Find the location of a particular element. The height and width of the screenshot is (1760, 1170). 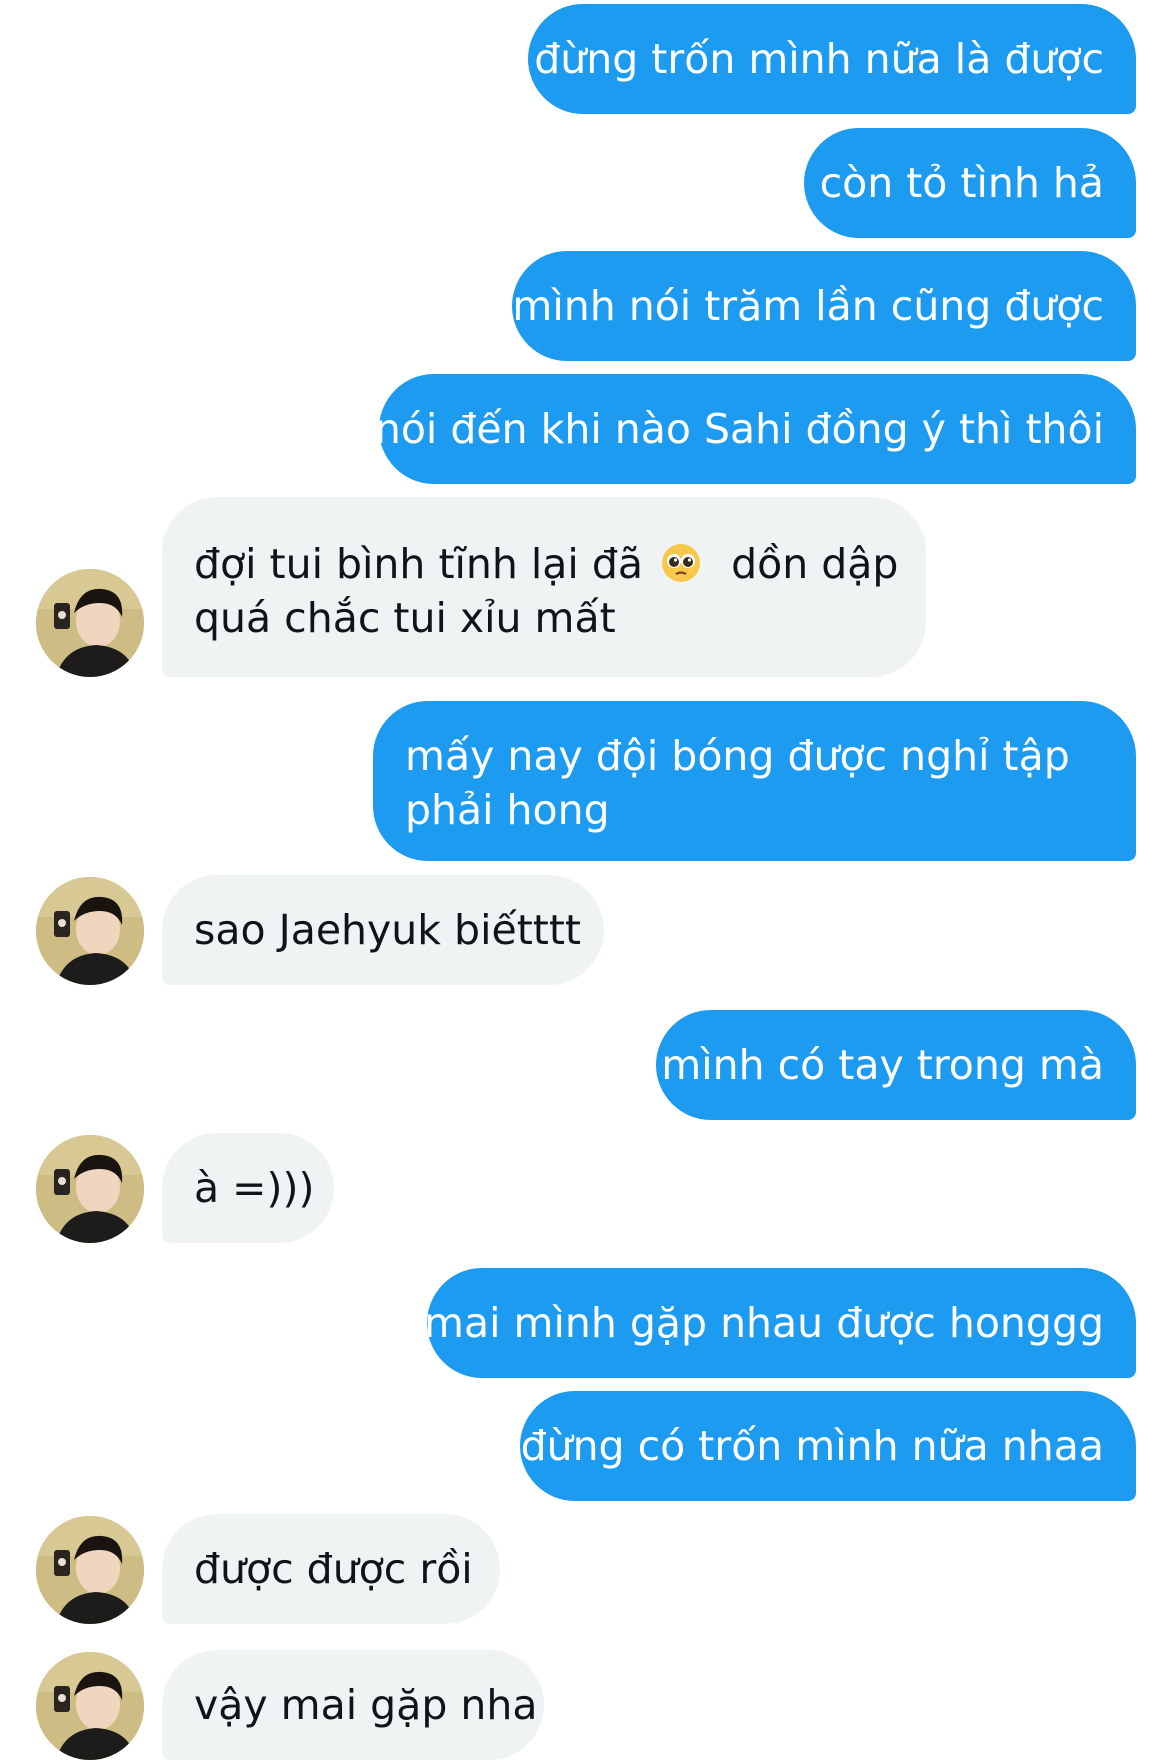

message-bubble-outgoing: mấy nay đội bóng được nghỉ tập phải hong is located at coordinates (754, 781).